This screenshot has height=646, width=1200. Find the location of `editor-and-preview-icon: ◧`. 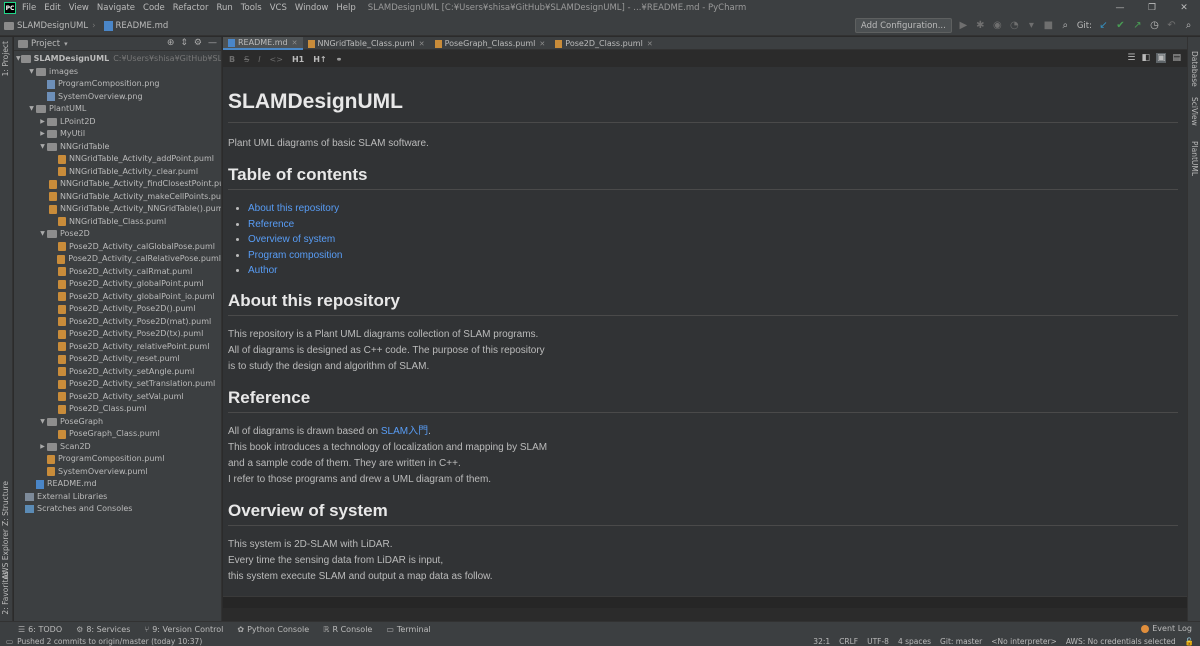

editor-and-preview-icon: ◧ is located at coordinates (1145, 58).